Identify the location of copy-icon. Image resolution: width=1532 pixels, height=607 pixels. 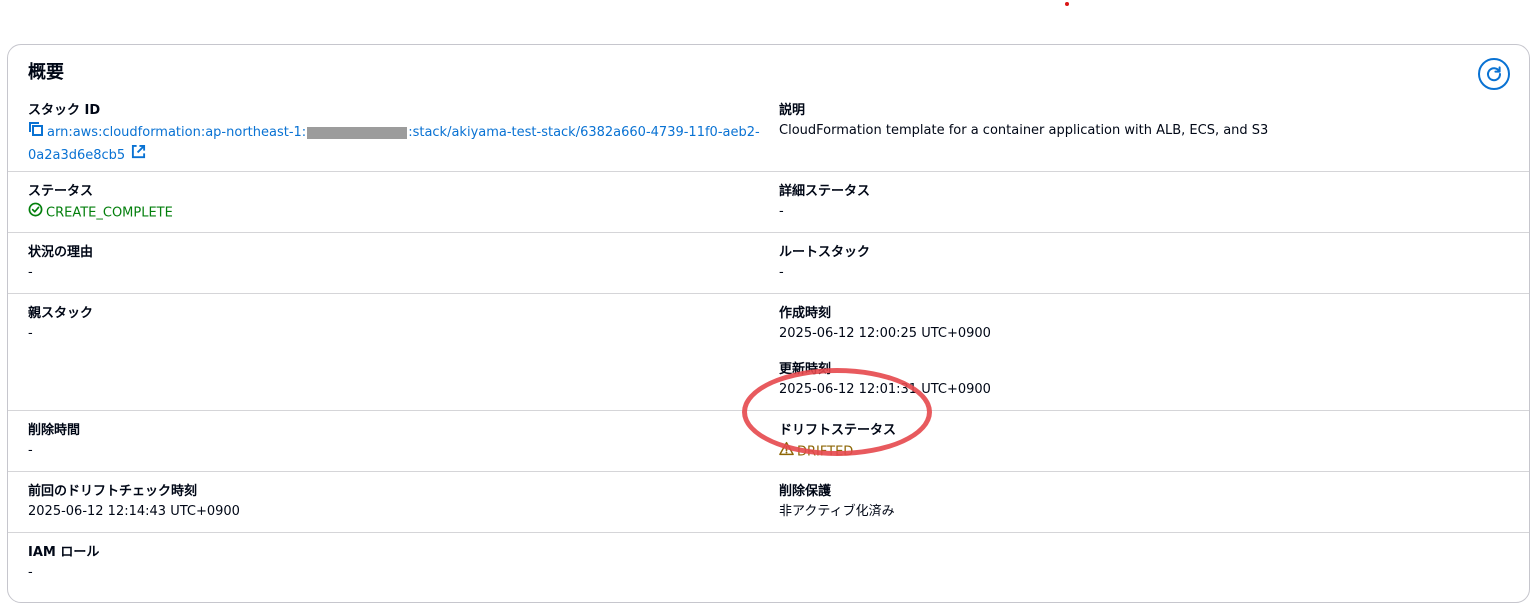
(36, 132).